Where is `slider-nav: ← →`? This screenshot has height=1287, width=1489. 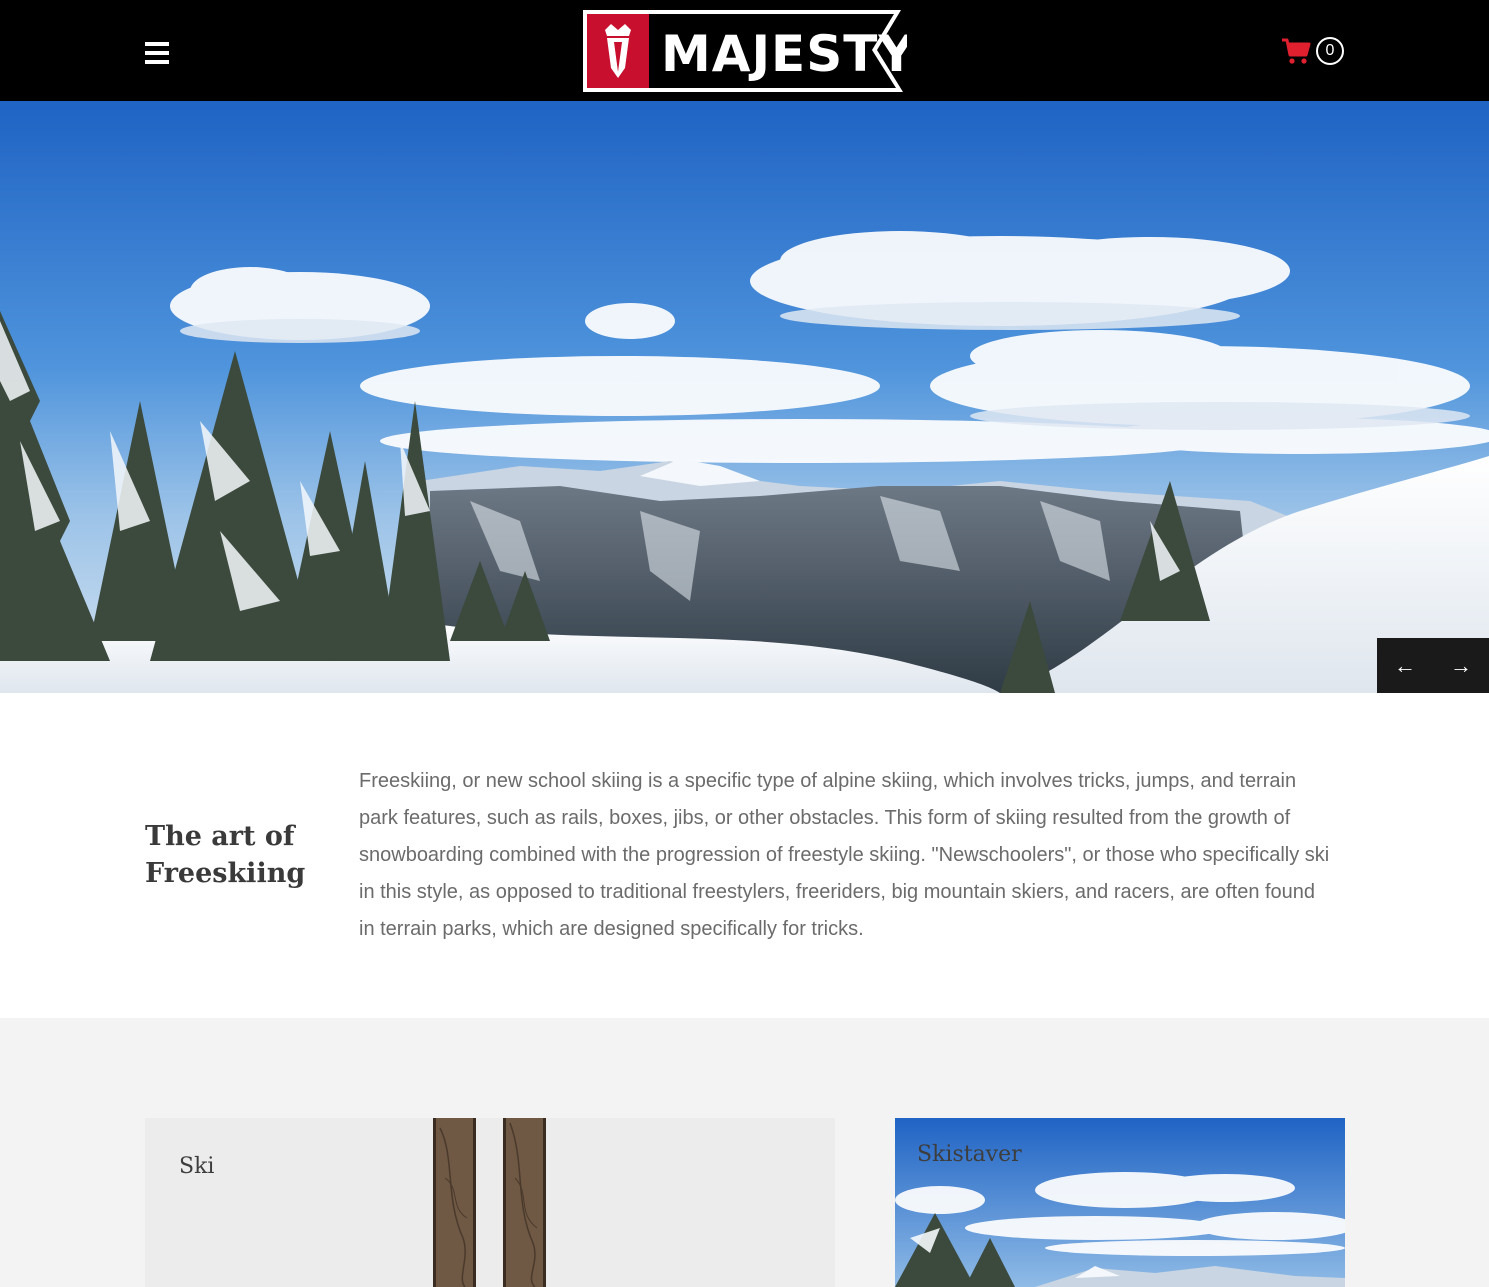
slider-nav: ← → is located at coordinates (1433, 665).